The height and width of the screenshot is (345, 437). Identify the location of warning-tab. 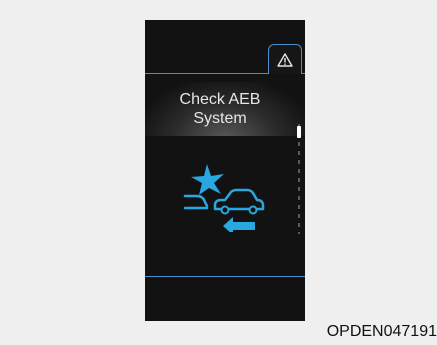
(285, 59).